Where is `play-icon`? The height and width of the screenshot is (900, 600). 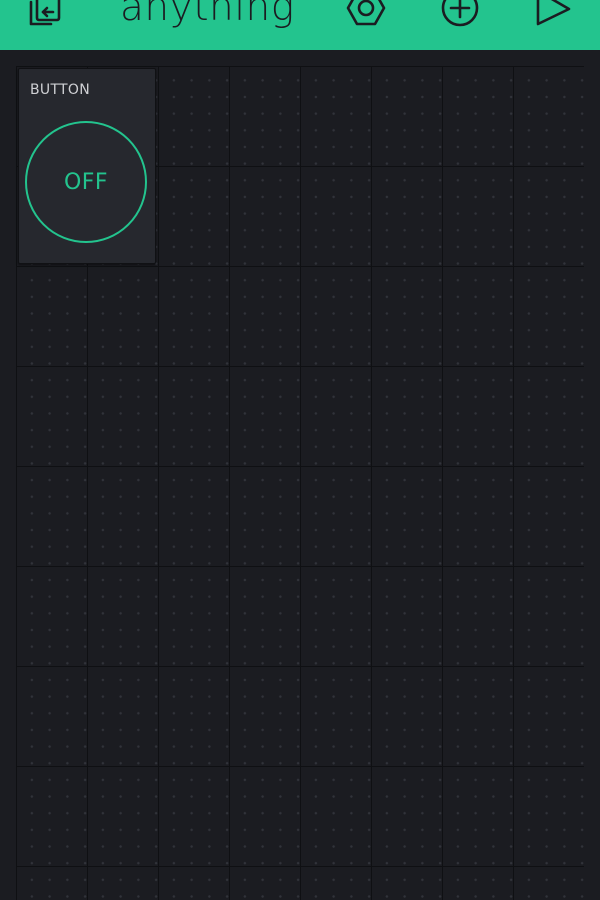 play-icon is located at coordinates (552, 14).